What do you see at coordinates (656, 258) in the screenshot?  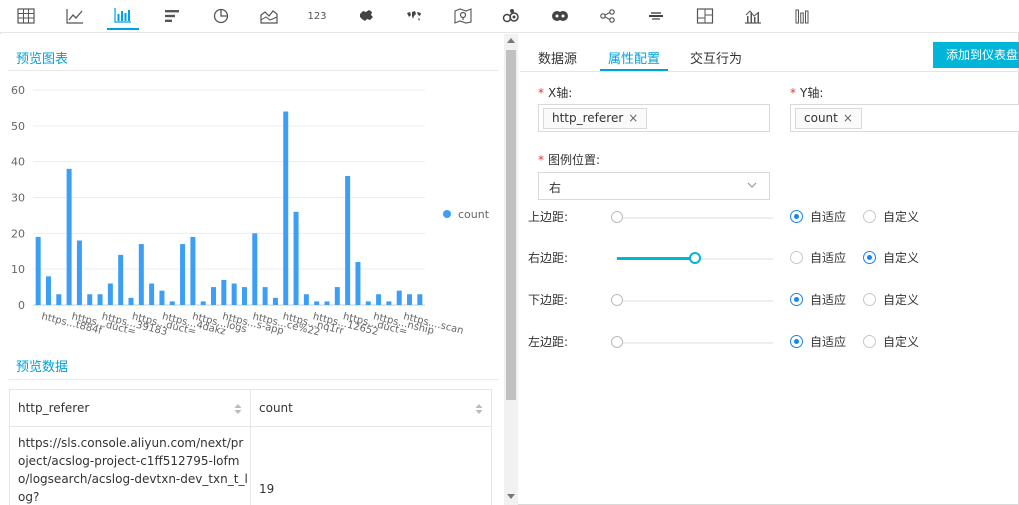 I see `margin-slider-fill` at bounding box center [656, 258].